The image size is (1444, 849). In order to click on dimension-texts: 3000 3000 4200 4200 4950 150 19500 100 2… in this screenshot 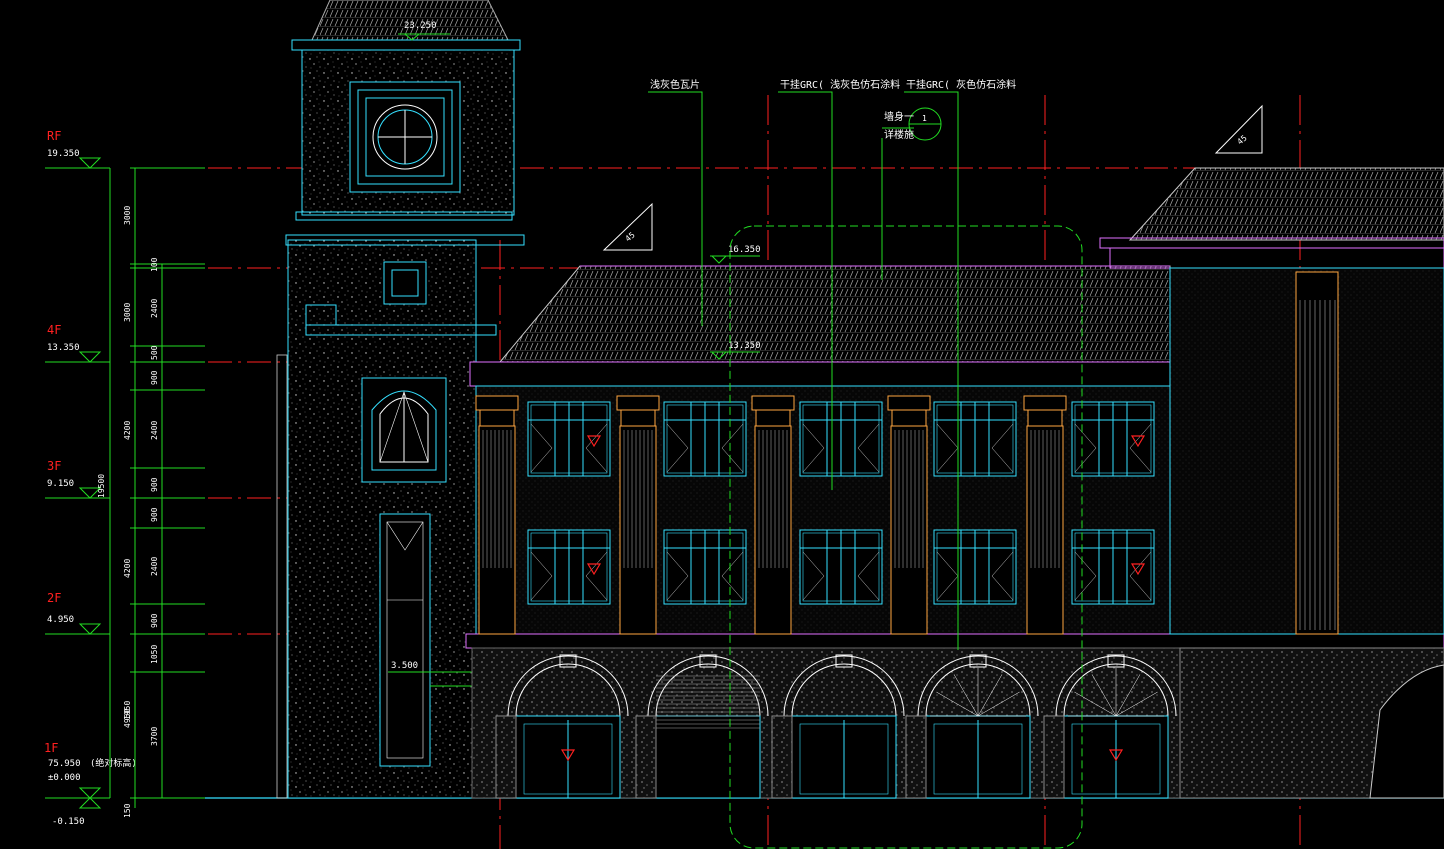, I will do `click(128, 512)`.